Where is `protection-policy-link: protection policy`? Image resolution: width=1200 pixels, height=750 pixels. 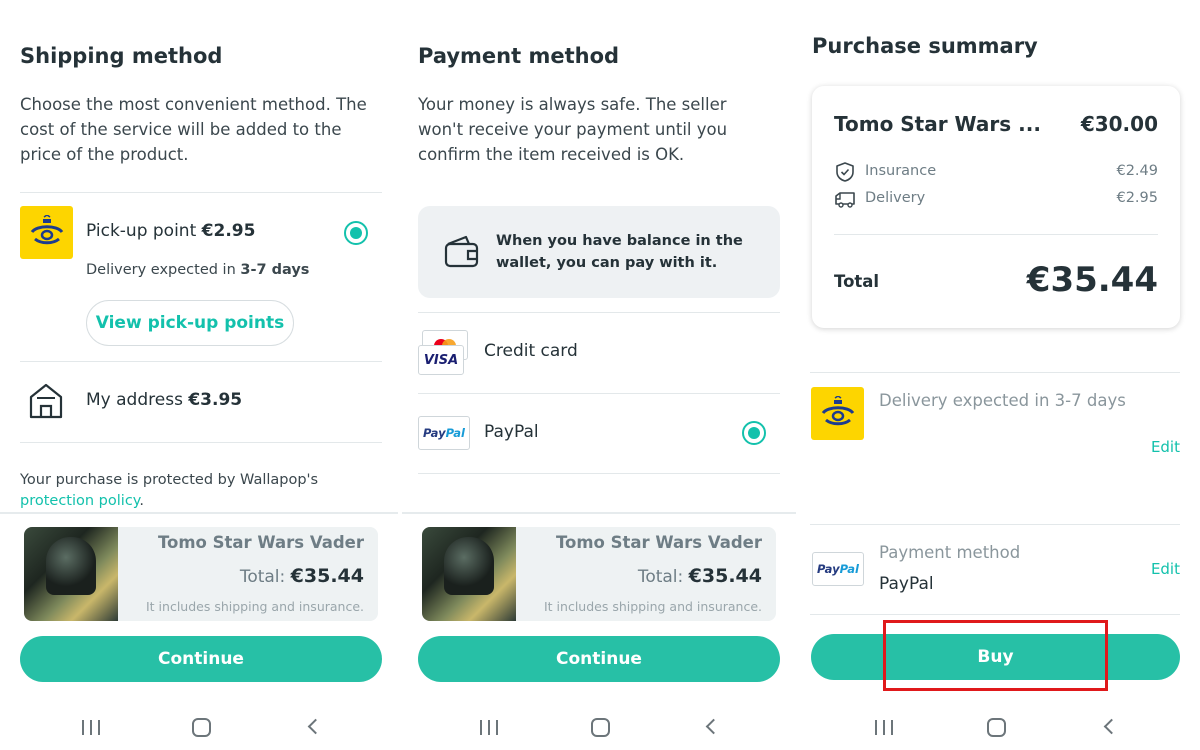 protection-policy-link: protection policy is located at coordinates (79, 501).